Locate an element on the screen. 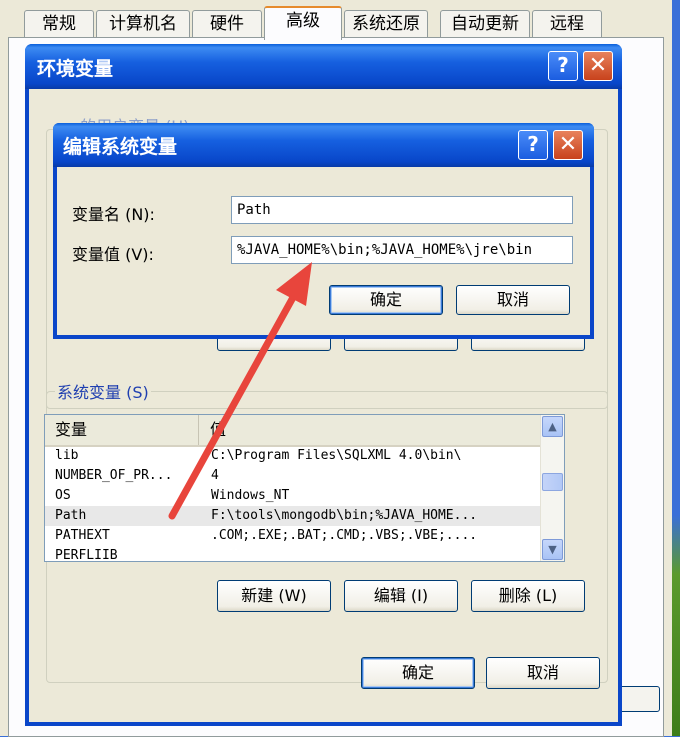 The width and height of the screenshot is (680, 737). row-value: C:\Program Files\SQLXML 4.0\bin\ is located at coordinates (336, 455).